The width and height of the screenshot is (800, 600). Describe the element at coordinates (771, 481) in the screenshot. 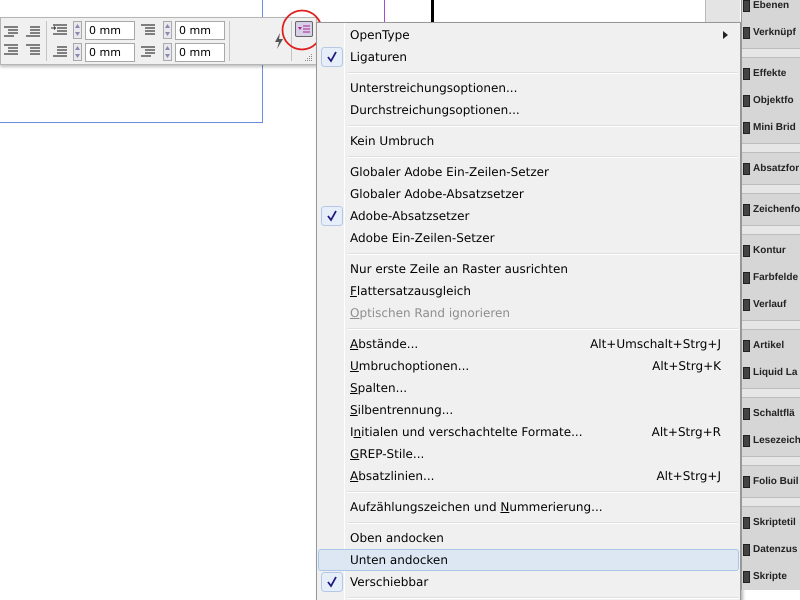

I see `panel-tab: Folio Buil` at that location.